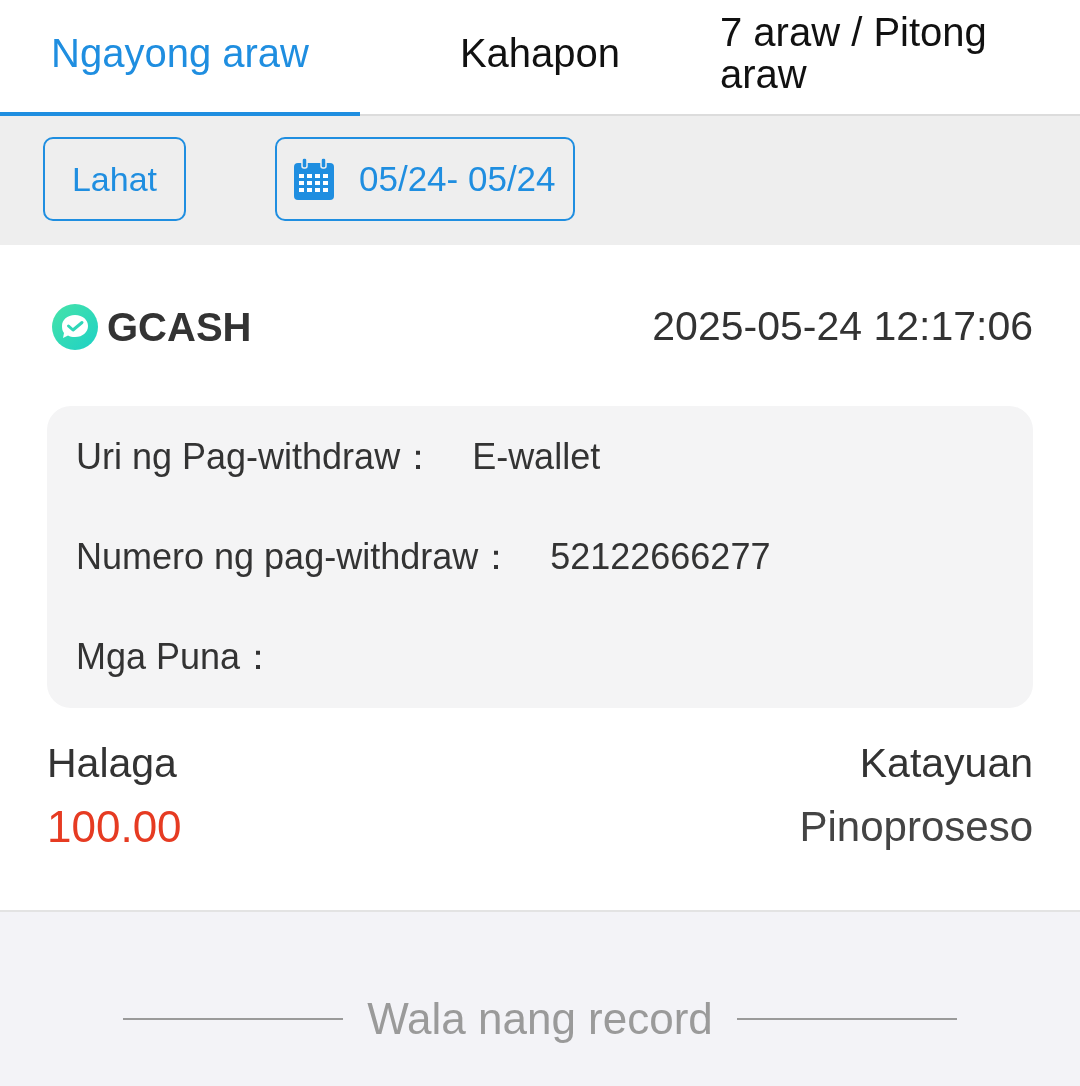 The width and height of the screenshot is (1080, 1086). Describe the element at coordinates (256, 457) in the screenshot. I see `detail-label: Uri ng Pag-withdraw：` at that location.